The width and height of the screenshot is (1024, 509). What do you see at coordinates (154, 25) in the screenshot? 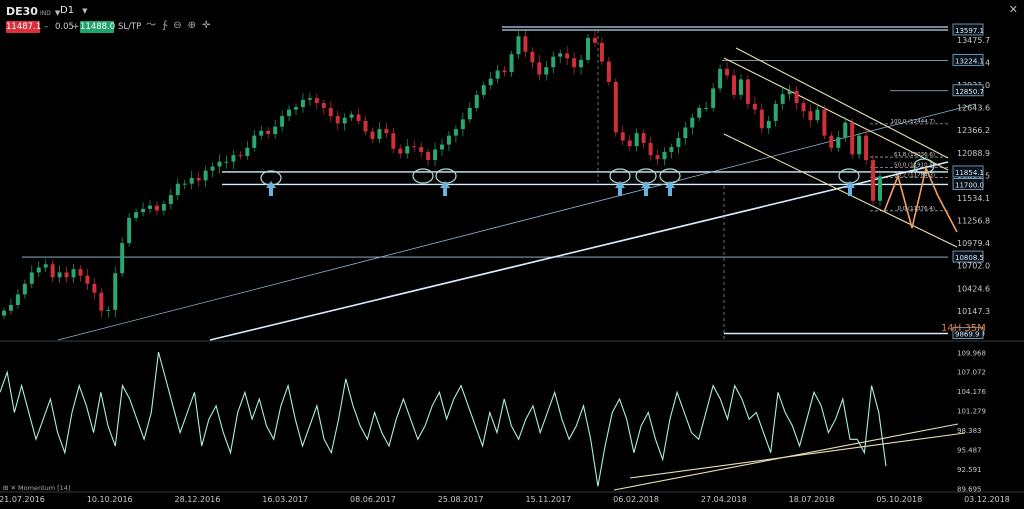
I see `chart-type-icon: 〜` at bounding box center [154, 25].